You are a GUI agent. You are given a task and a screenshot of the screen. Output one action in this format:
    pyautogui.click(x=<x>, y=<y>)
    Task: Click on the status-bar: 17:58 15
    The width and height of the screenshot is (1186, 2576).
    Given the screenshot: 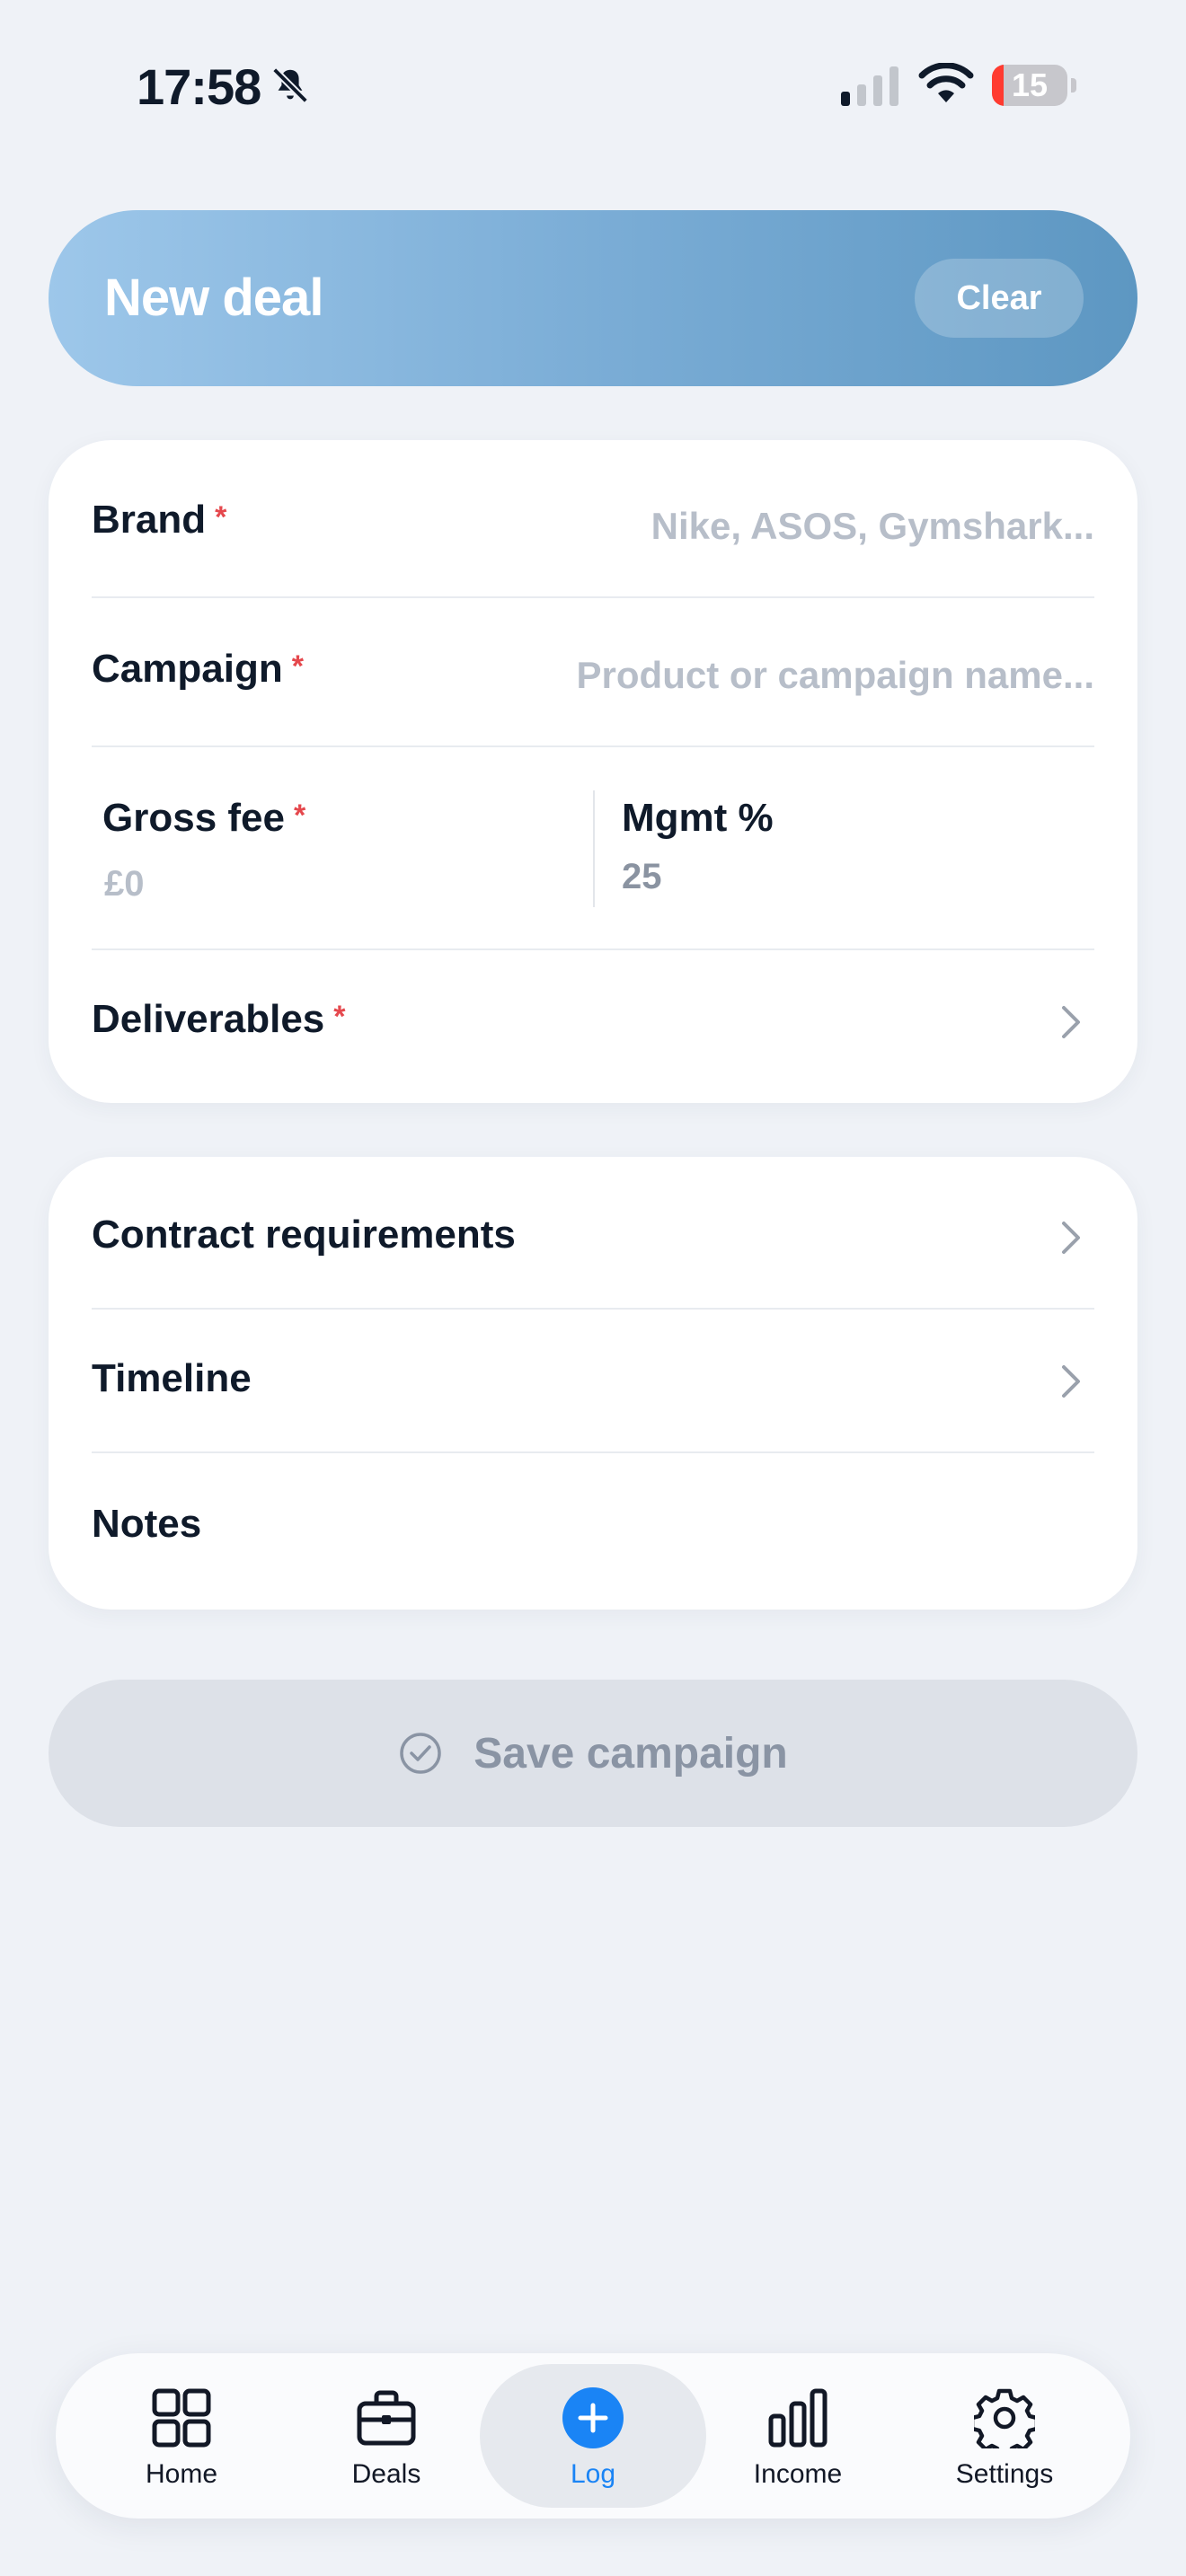 What is the action you would take?
    pyautogui.click(x=593, y=85)
    